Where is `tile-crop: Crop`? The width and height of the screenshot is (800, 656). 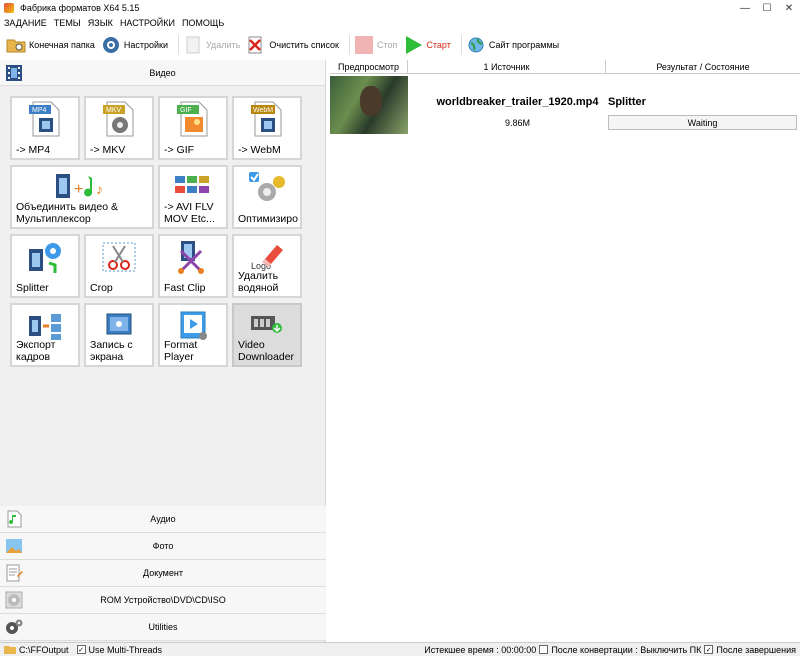
tile-crop: Crop is located at coordinates (119, 266).